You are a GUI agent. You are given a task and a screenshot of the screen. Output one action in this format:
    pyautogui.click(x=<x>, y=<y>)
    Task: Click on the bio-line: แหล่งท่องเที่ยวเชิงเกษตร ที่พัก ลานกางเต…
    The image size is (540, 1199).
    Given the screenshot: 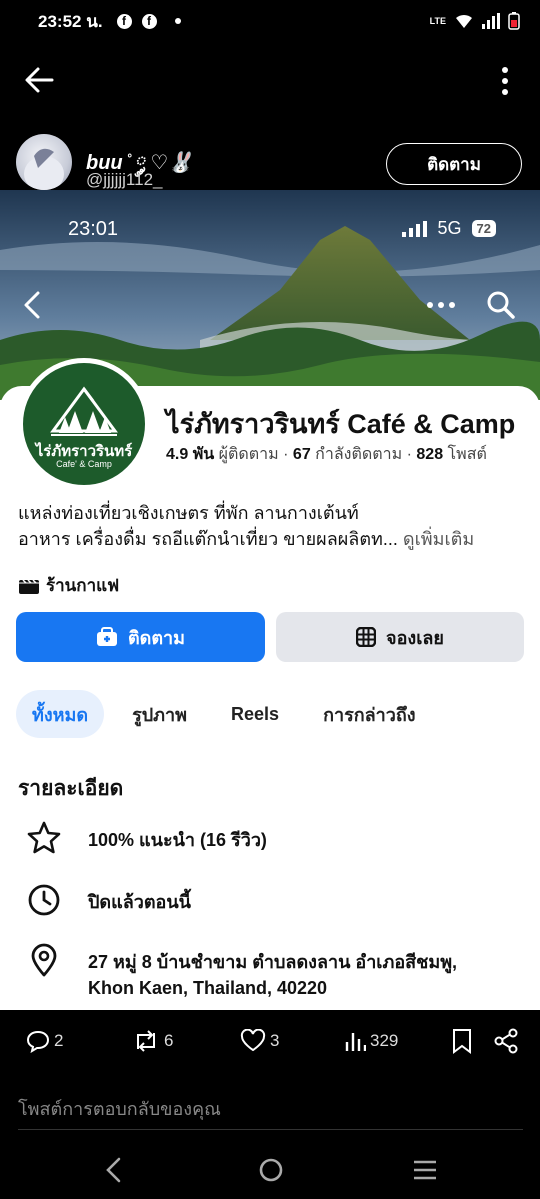 What is the action you would take?
    pyautogui.click(x=188, y=513)
    